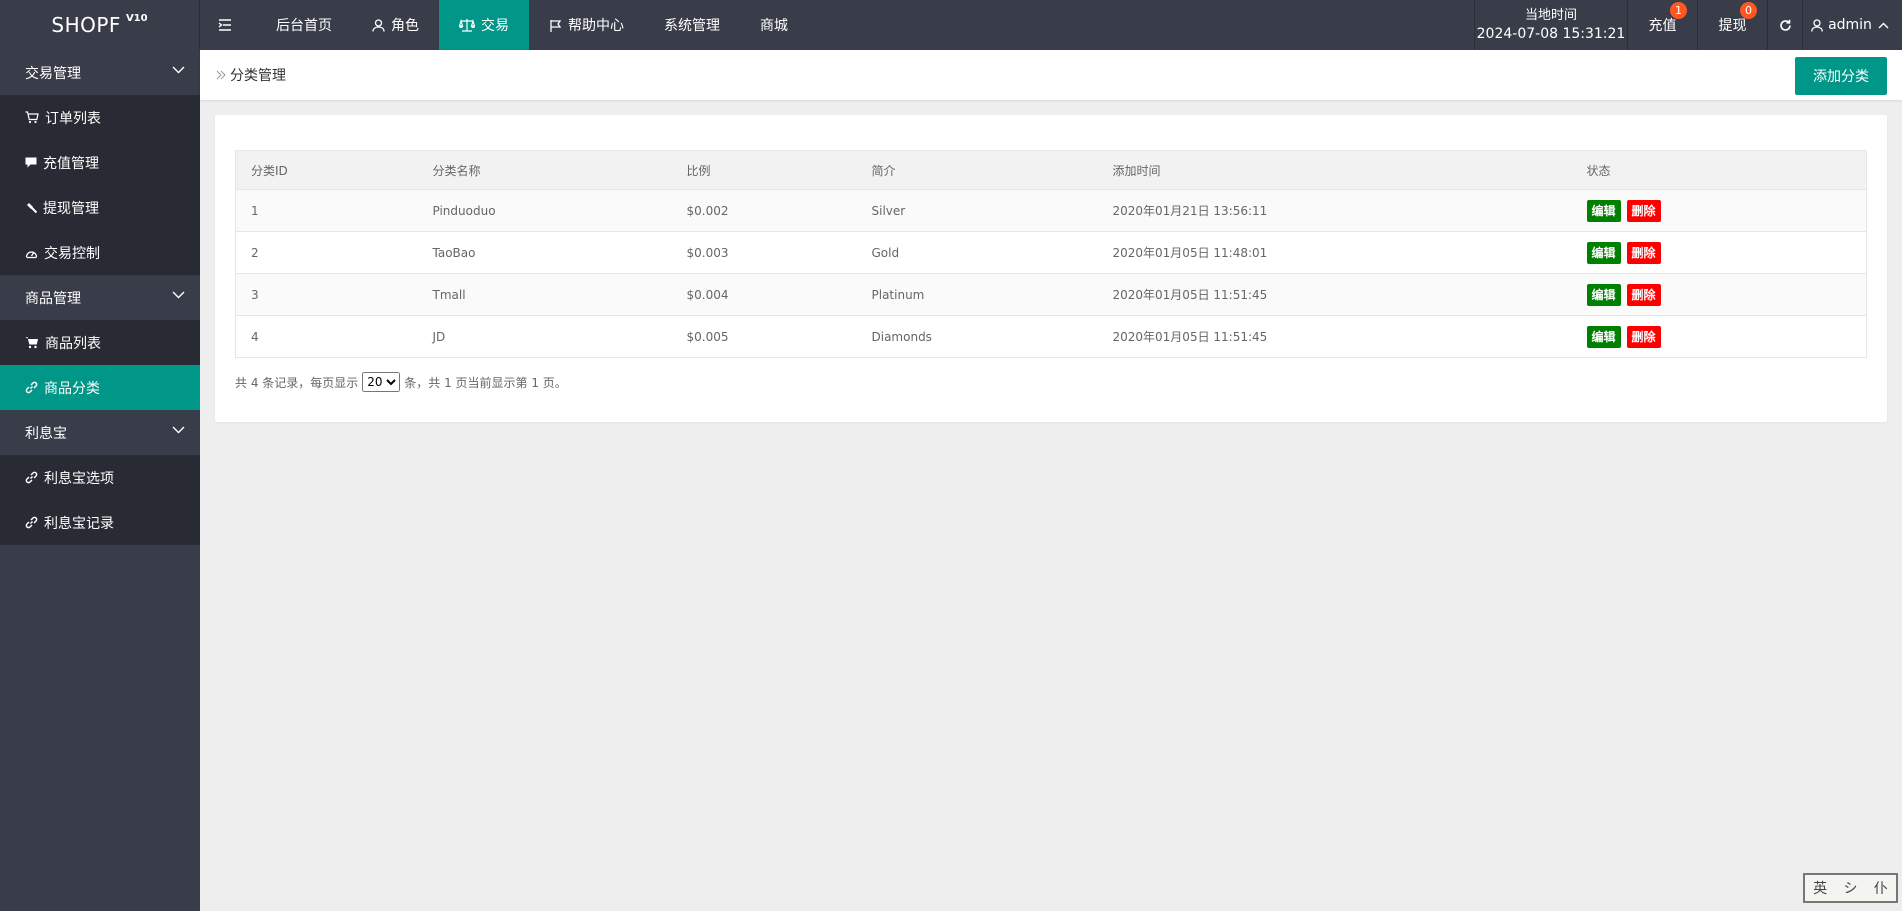 This screenshot has height=911, width=1902. What do you see at coordinates (1881, 888) in the screenshot?
I see `ime-settings: 仆` at bounding box center [1881, 888].